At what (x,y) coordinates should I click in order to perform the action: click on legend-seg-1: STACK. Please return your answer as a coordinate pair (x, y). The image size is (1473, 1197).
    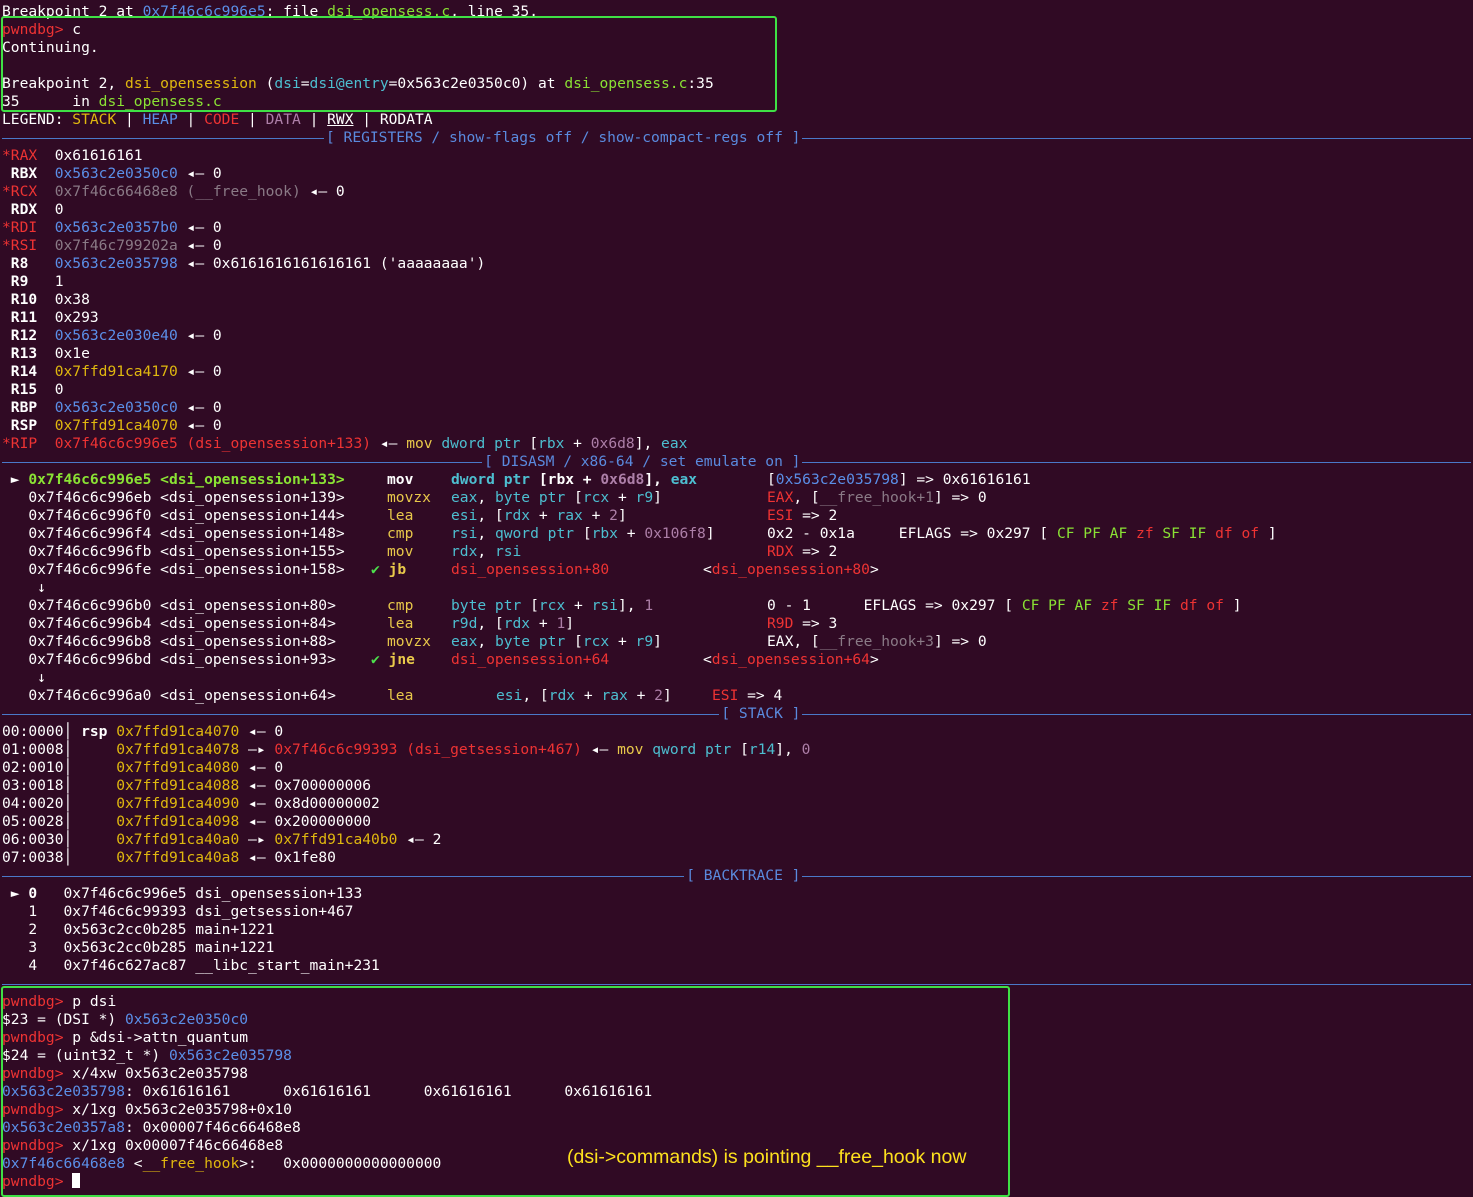
    Looking at the image, I should click on (94, 119).